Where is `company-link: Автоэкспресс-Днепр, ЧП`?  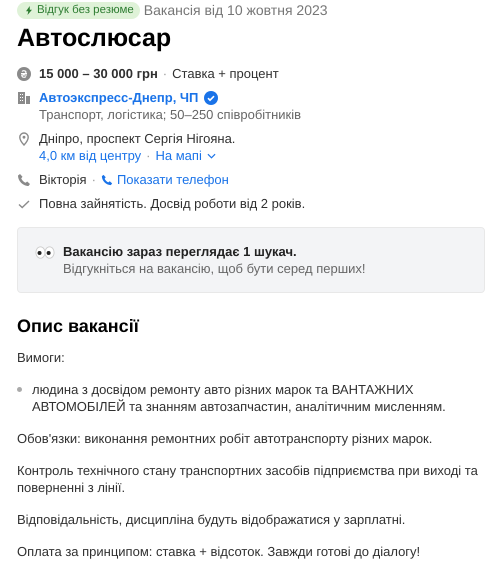
company-link: Автоэкспресс-Днепр, ЧП is located at coordinates (118, 97).